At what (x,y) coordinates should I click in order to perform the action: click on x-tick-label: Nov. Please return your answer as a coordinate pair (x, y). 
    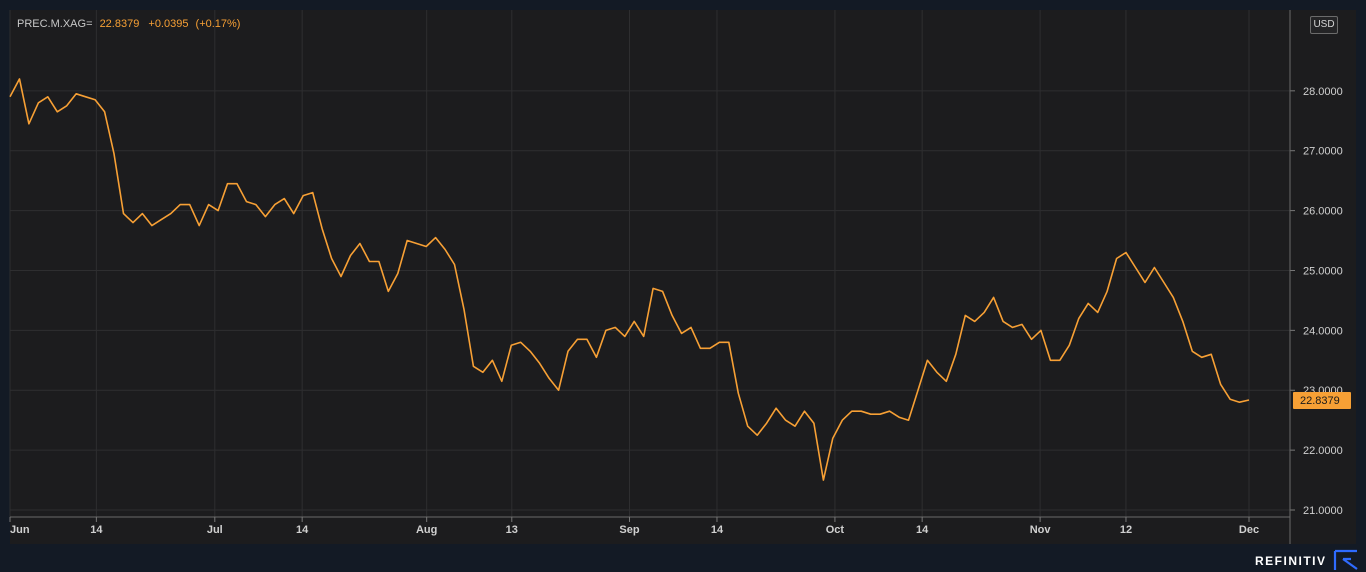
    Looking at the image, I should click on (1041, 530).